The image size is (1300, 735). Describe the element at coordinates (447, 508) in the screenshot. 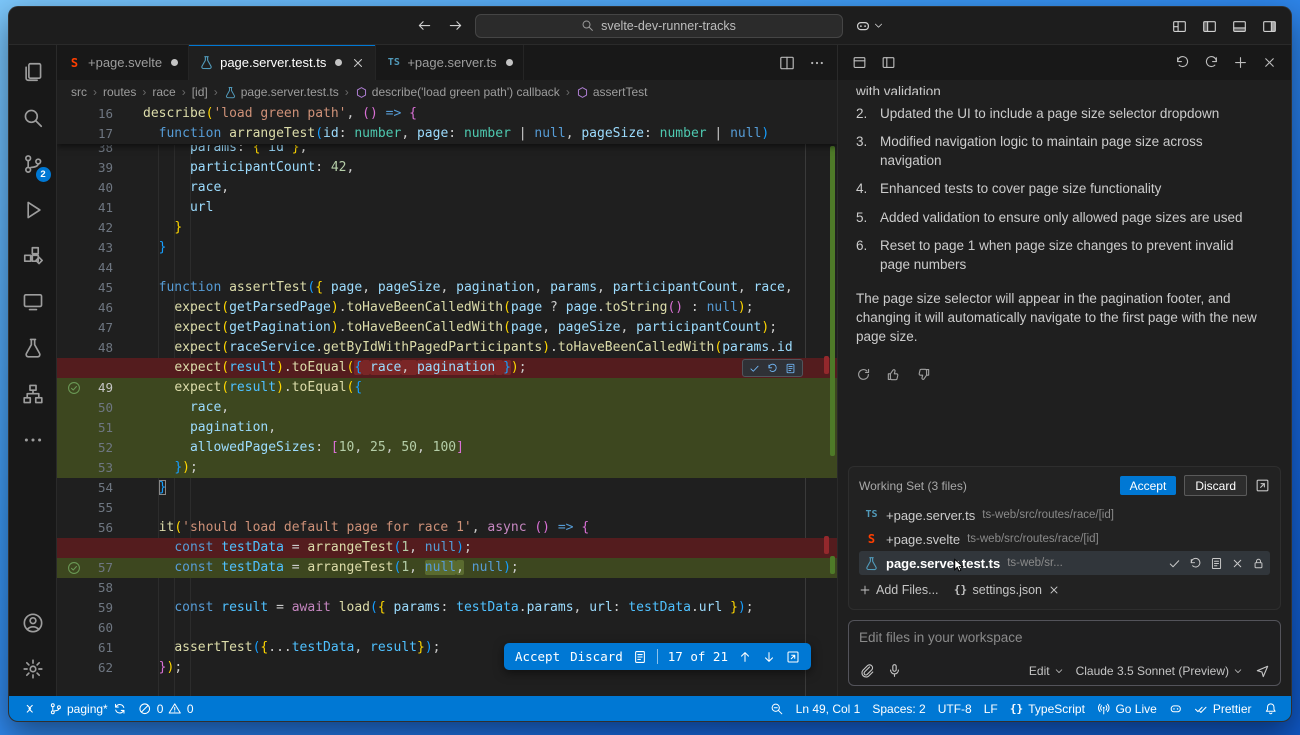

I see `code-line: 55` at that location.